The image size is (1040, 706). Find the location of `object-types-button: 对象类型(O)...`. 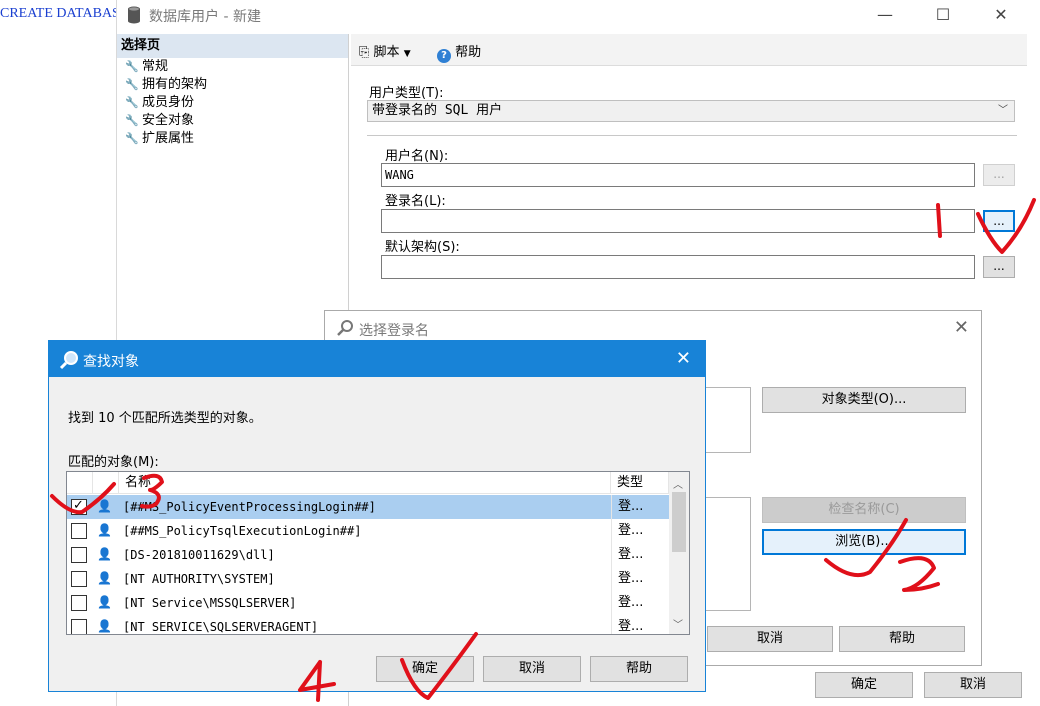

object-types-button: 对象类型(O)... is located at coordinates (864, 400).